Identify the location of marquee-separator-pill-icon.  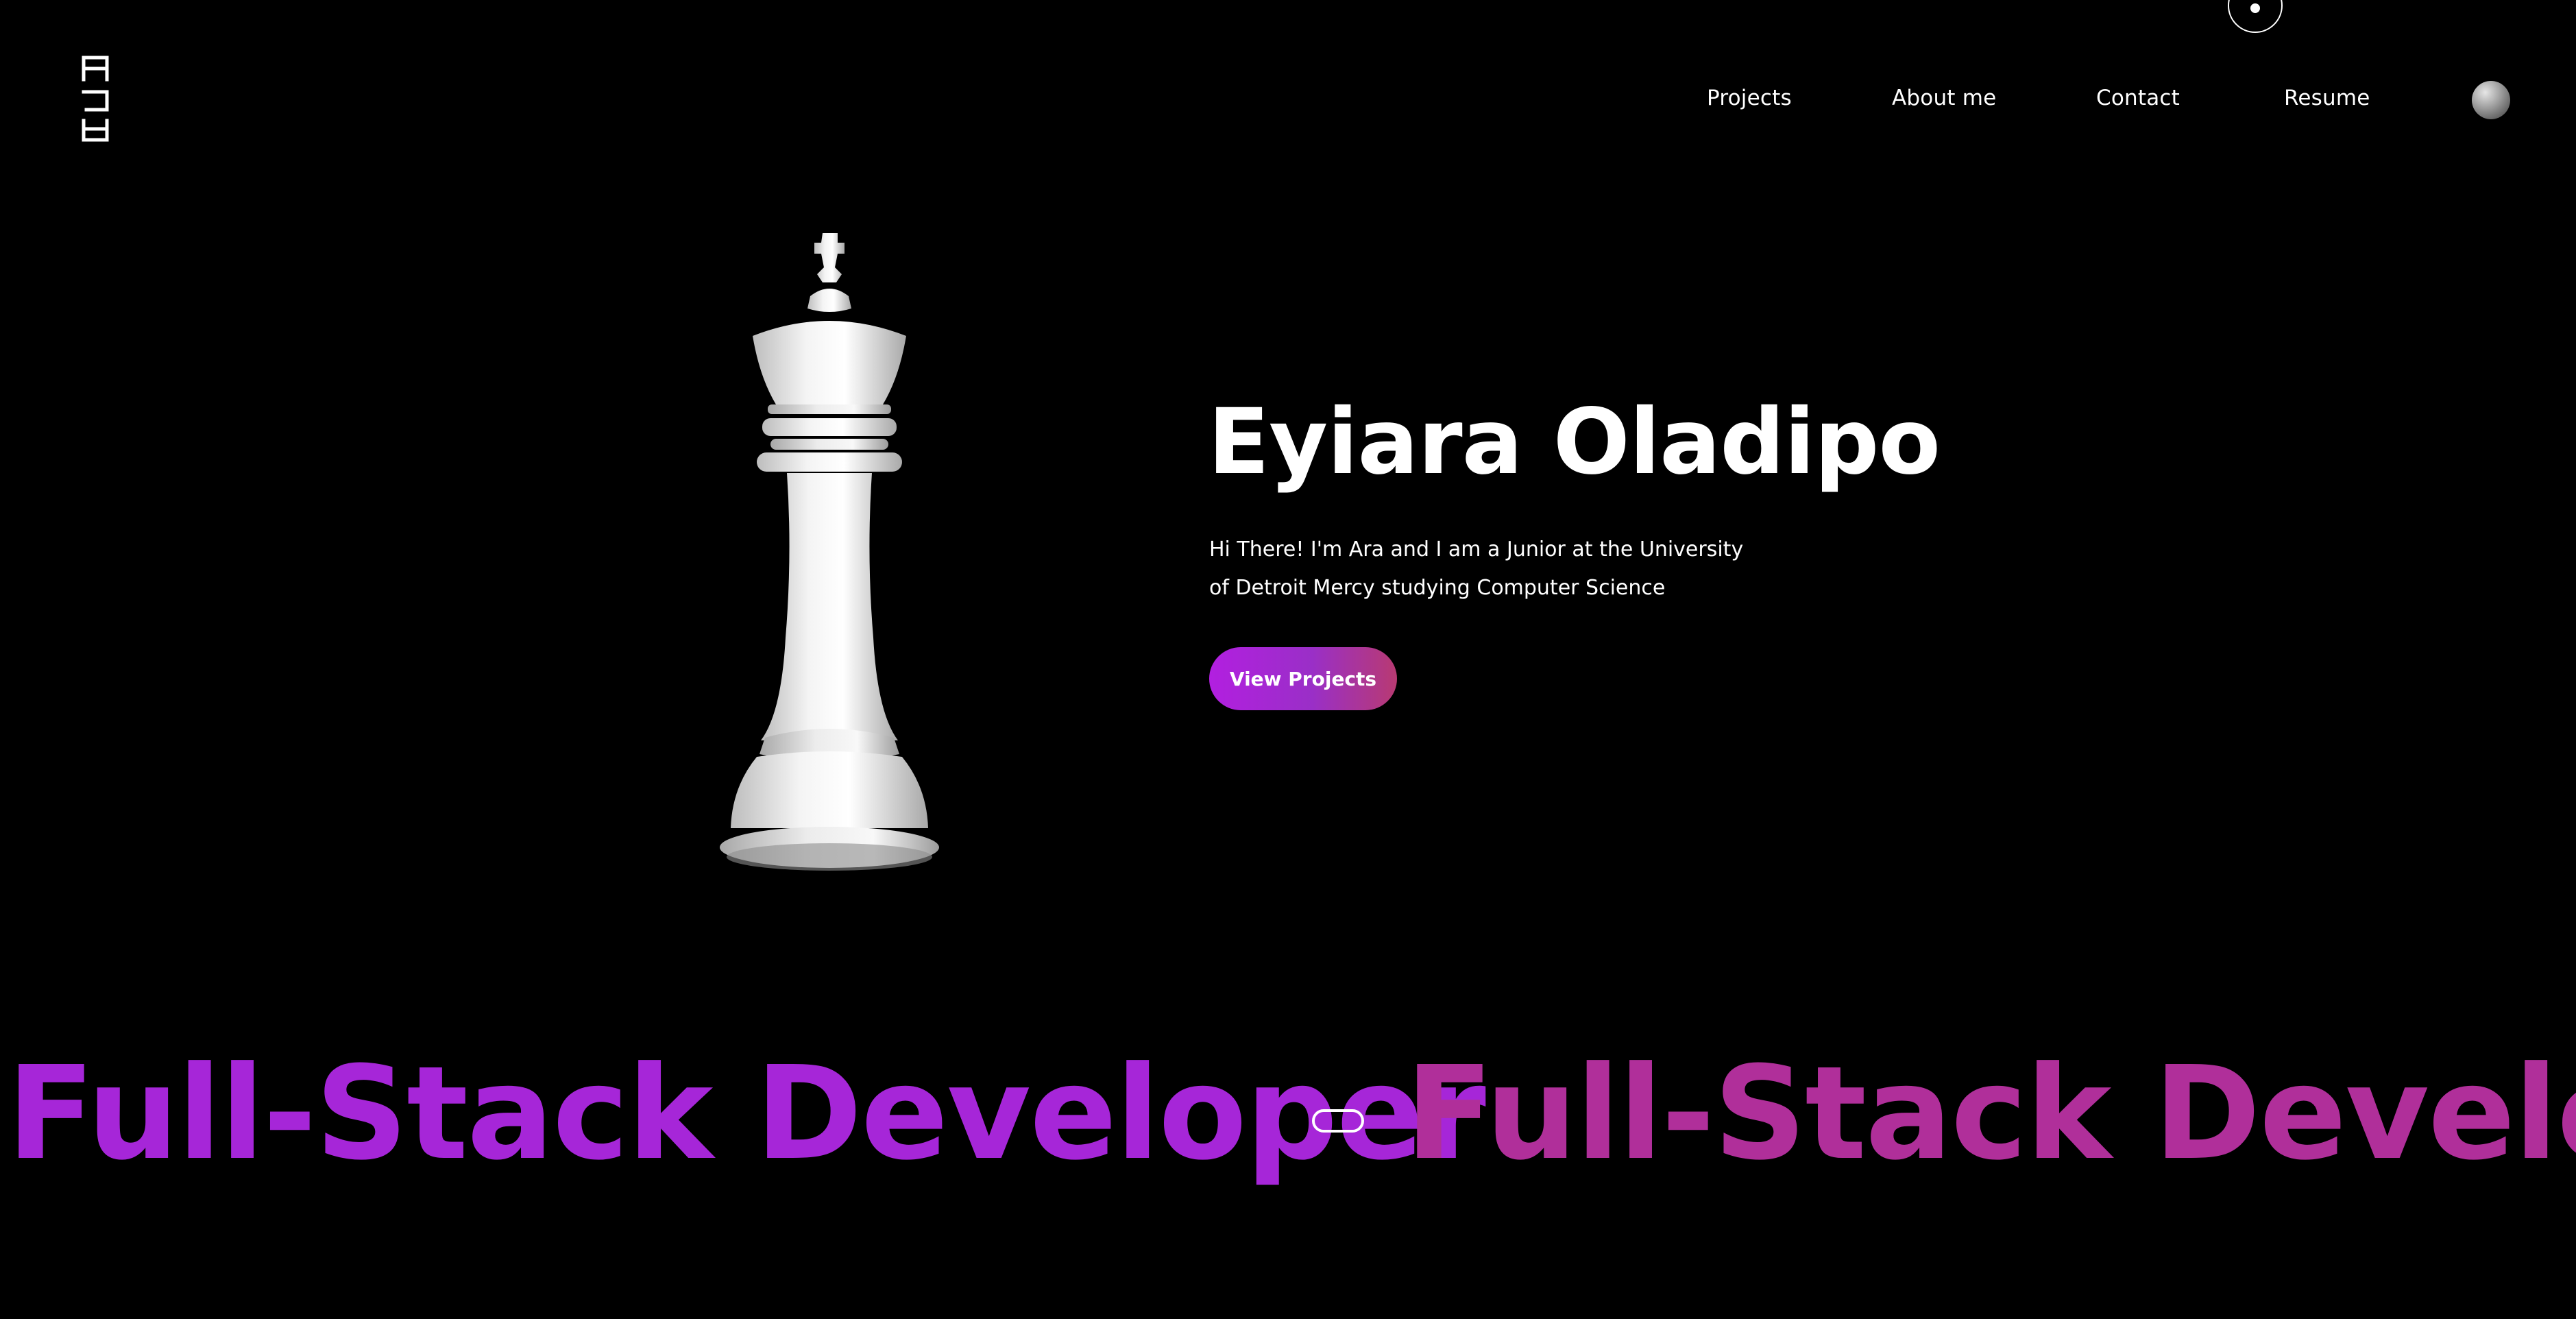
(1338, 1121).